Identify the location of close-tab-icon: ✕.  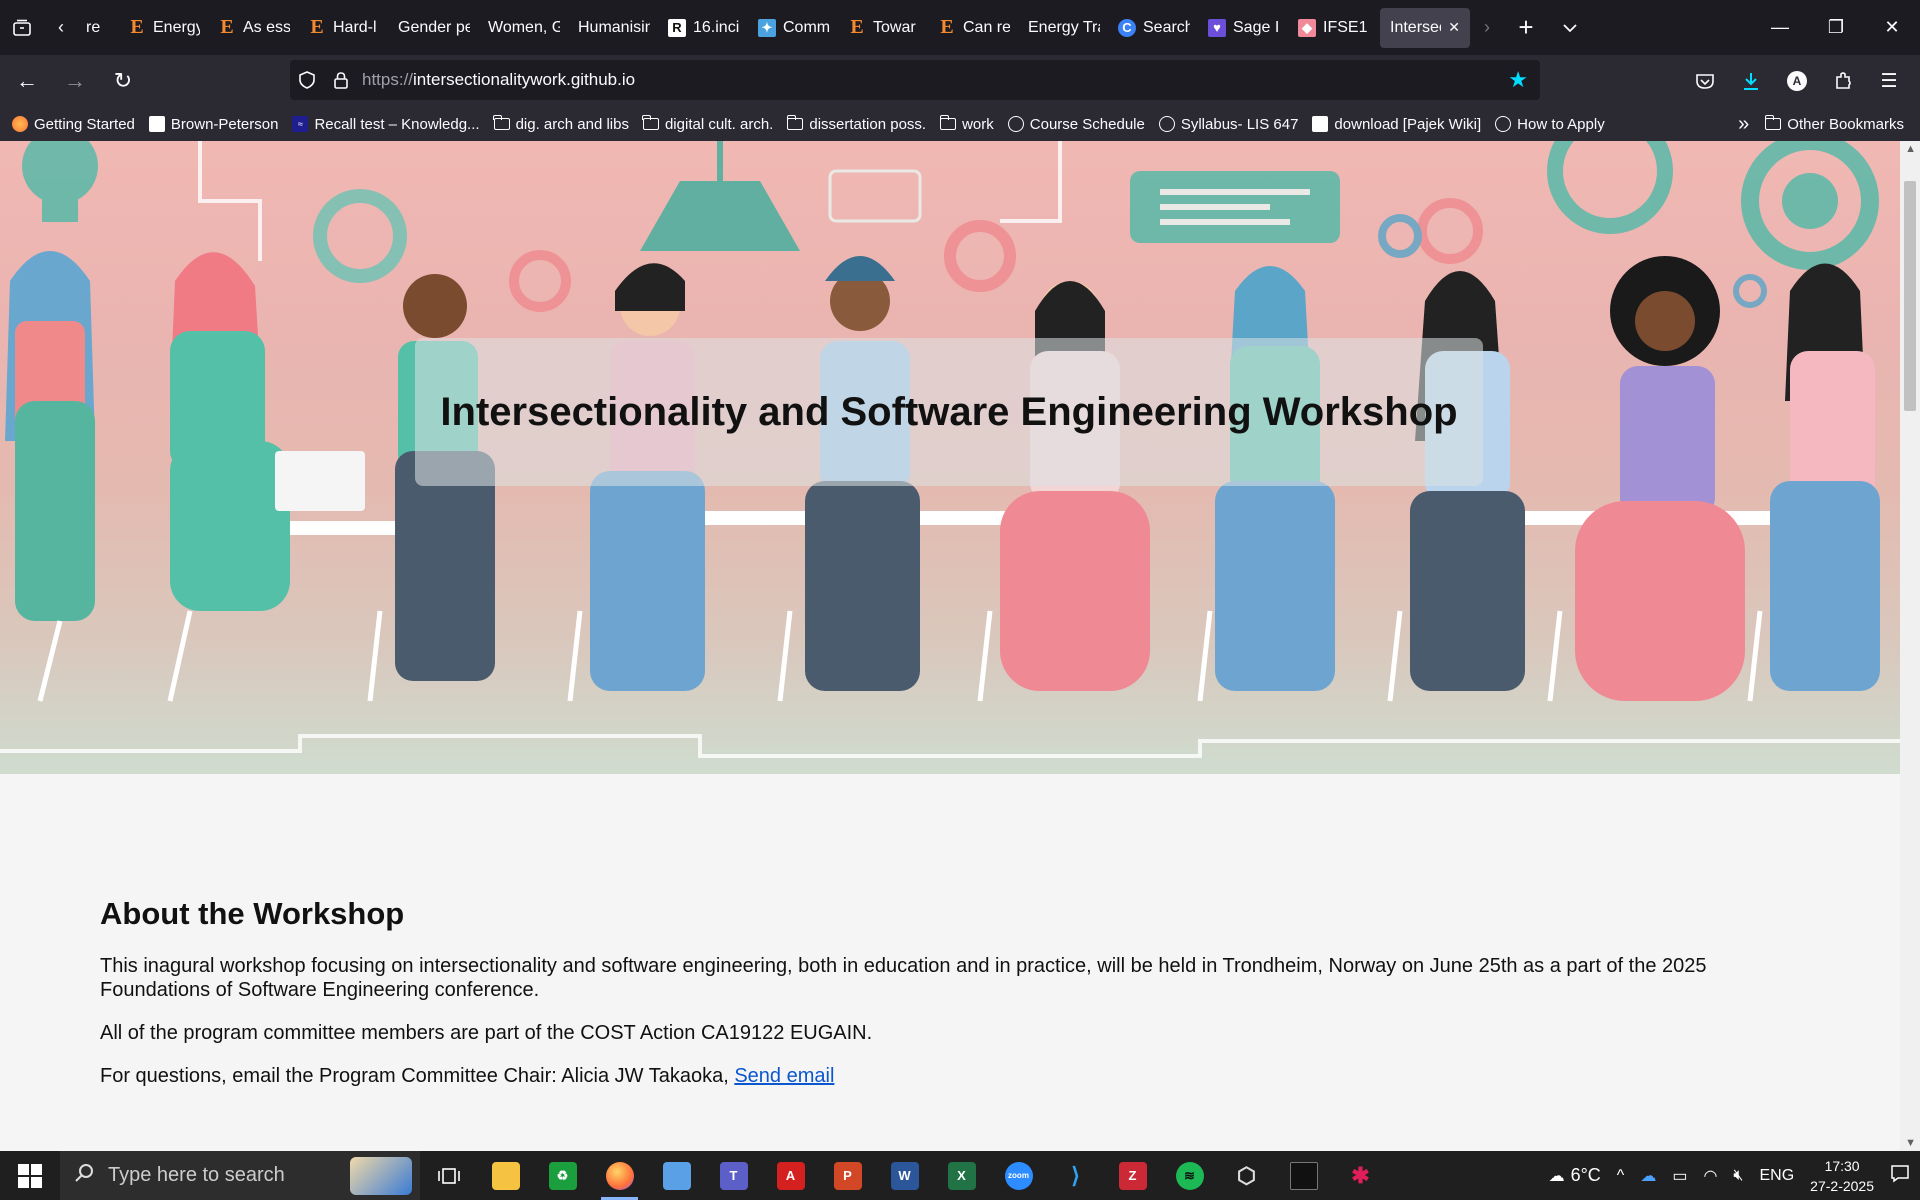
(1454, 27).